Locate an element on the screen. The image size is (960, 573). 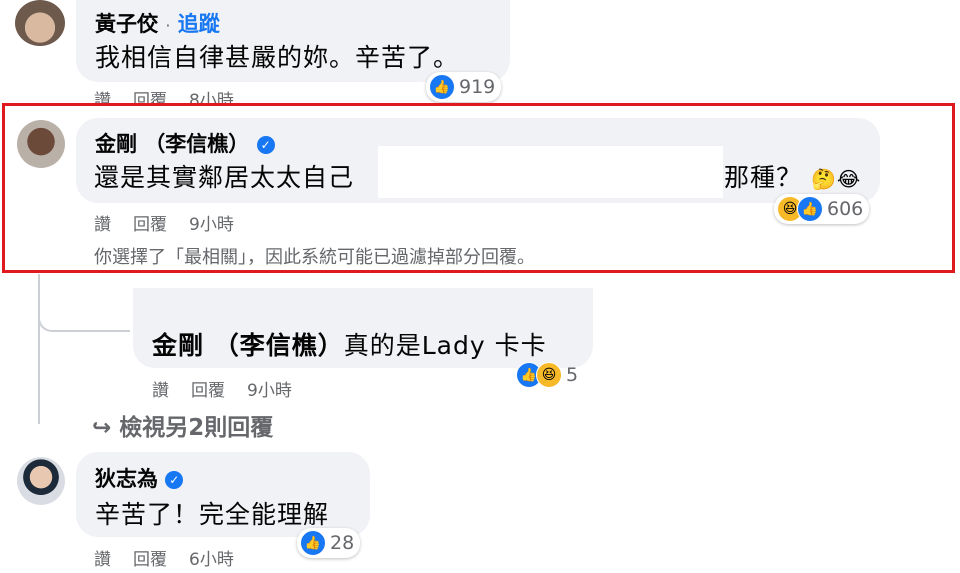
thinking-face-icon: 🤔 is located at coordinates (823, 179).